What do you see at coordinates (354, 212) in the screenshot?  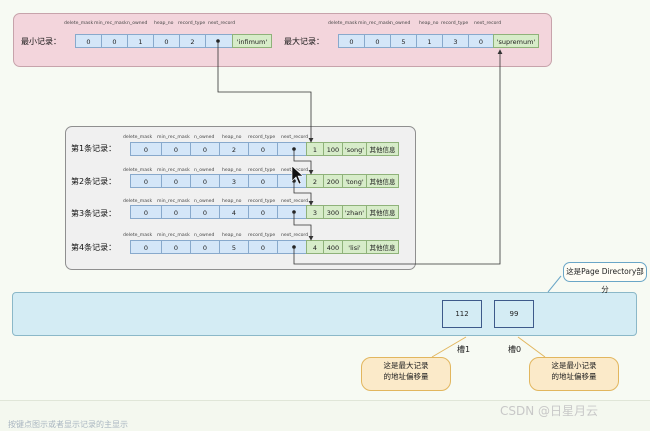 I see `record-3-name: 'zhan'` at bounding box center [354, 212].